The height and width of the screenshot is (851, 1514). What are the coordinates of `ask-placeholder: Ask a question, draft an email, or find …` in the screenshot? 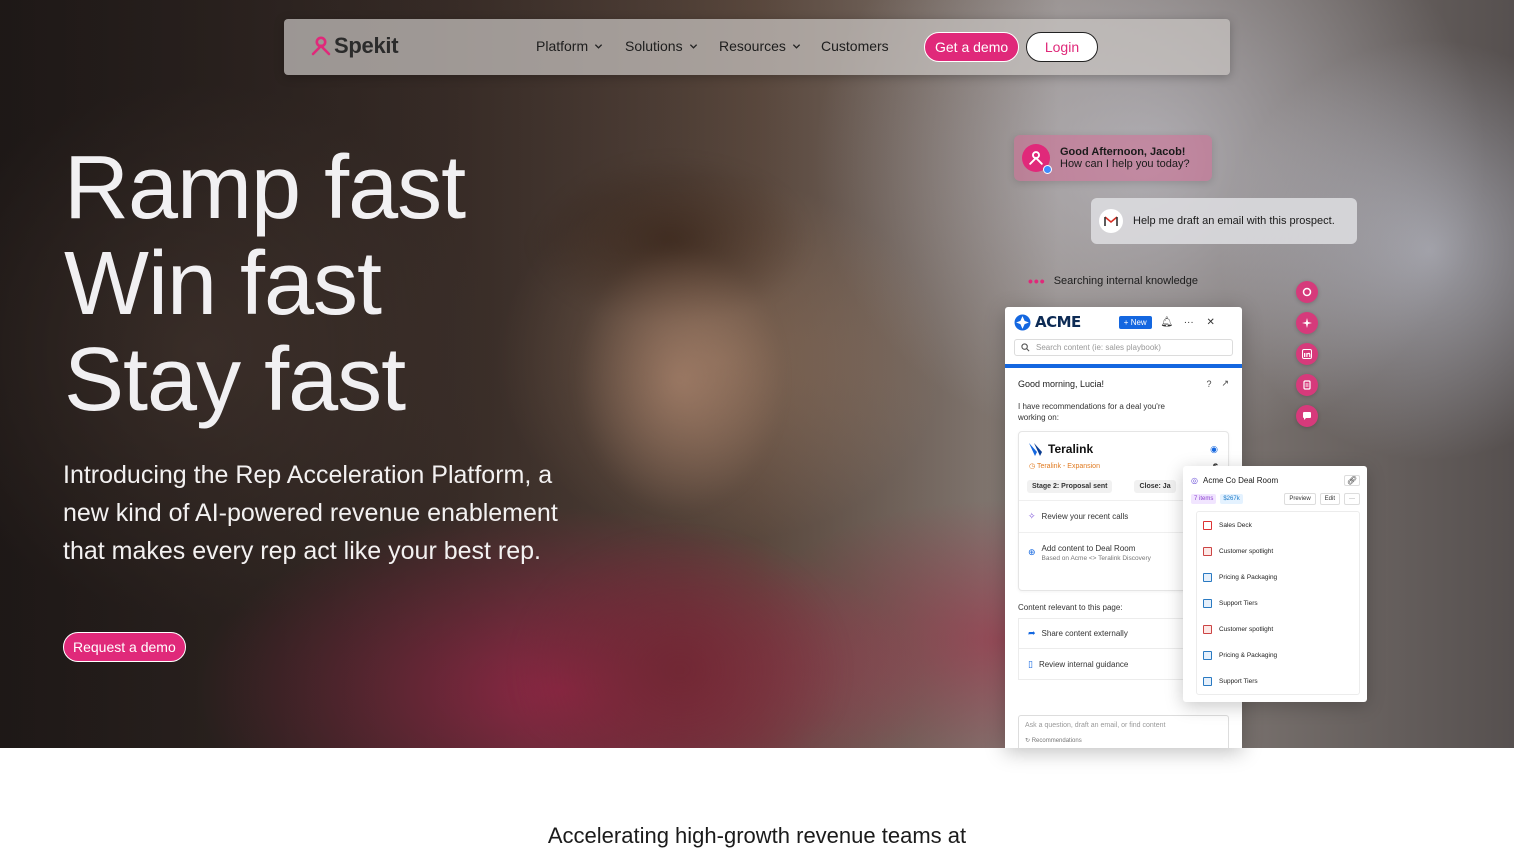 It's located at (1095, 725).